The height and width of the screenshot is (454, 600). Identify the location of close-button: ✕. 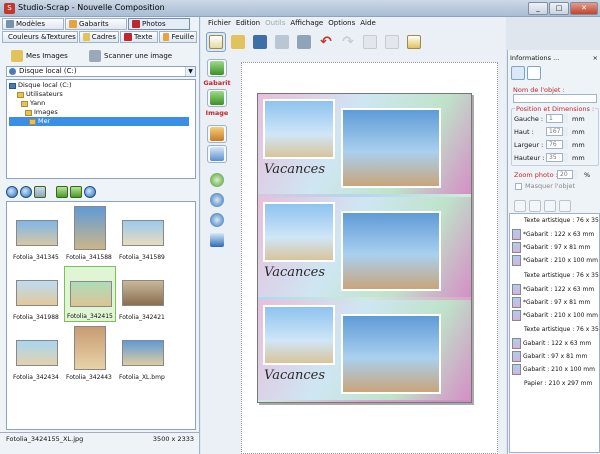
(584, 8).